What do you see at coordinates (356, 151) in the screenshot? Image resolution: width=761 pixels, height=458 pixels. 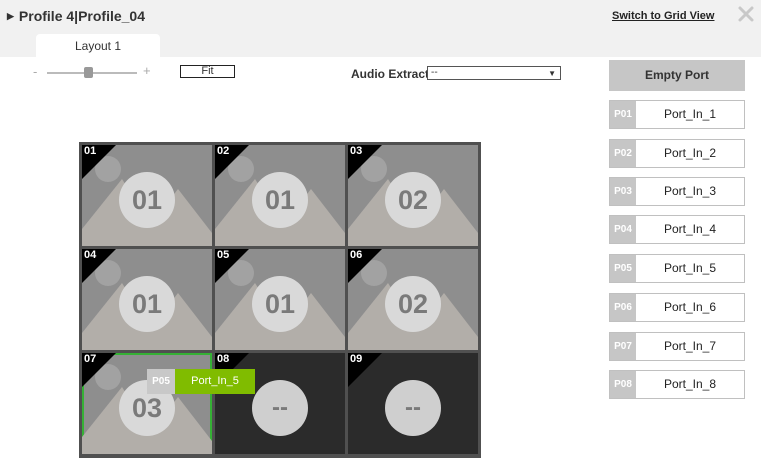 I see `cell-number: 03` at bounding box center [356, 151].